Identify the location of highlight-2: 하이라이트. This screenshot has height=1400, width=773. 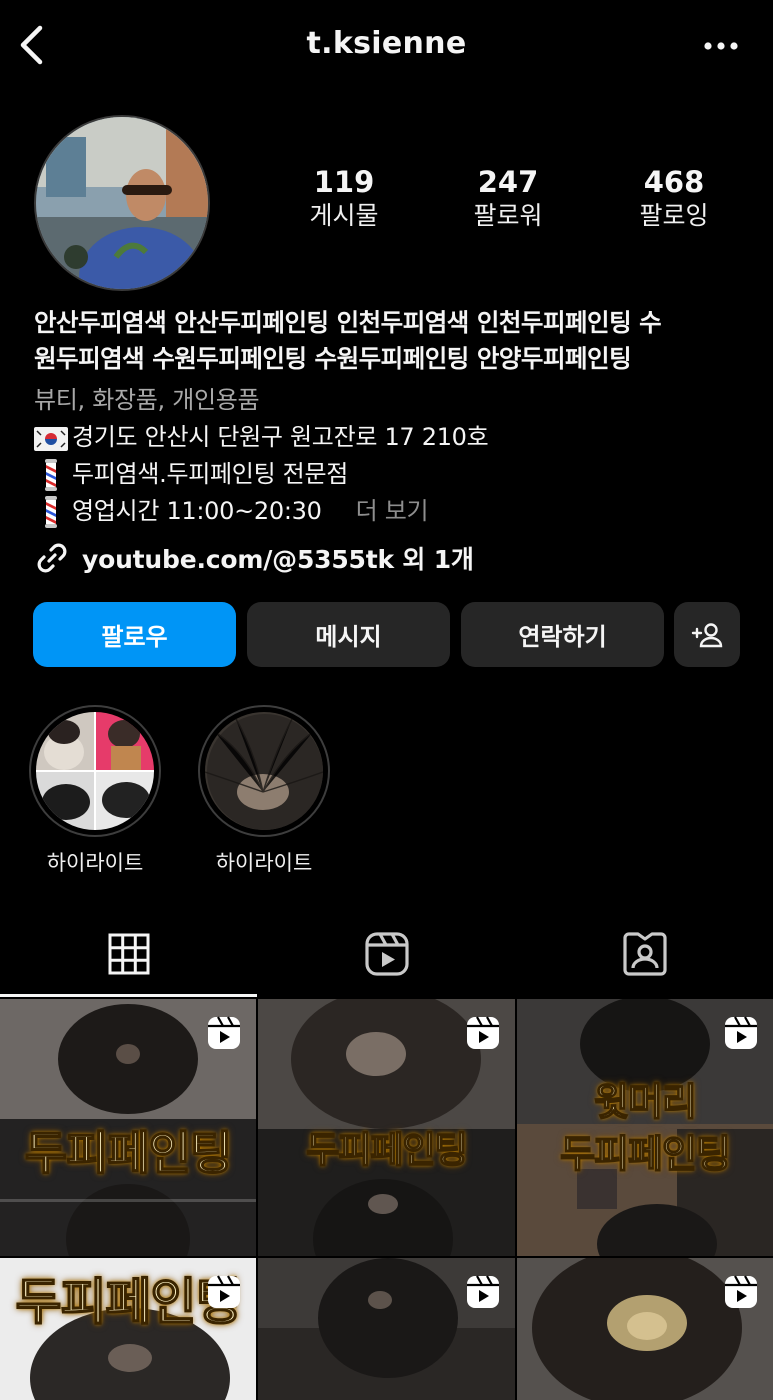
(264, 791).